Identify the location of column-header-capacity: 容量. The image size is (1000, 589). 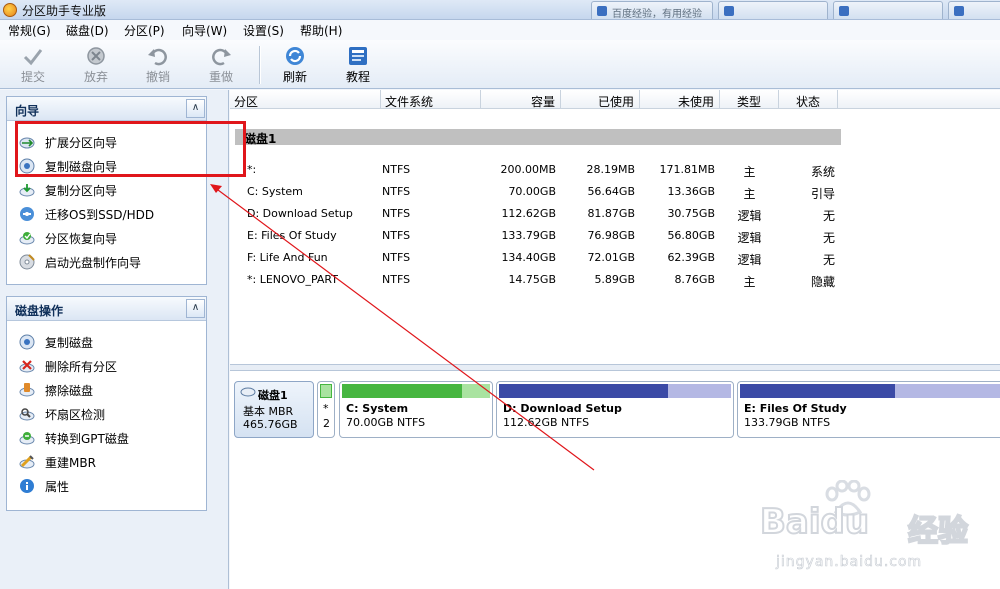
(521, 99).